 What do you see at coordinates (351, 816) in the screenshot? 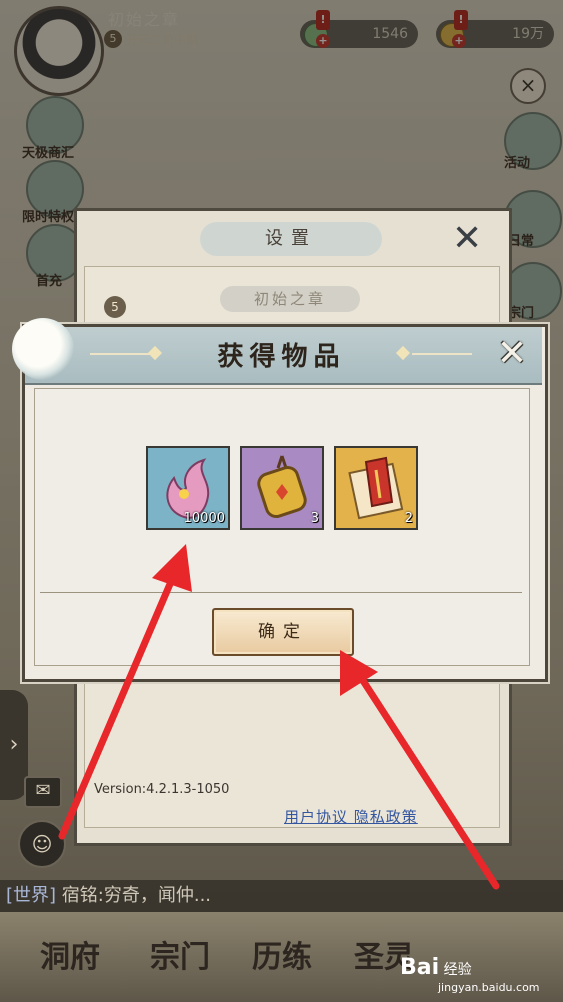
I see `policy-links: 用户协议 隐私政策` at bounding box center [351, 816].